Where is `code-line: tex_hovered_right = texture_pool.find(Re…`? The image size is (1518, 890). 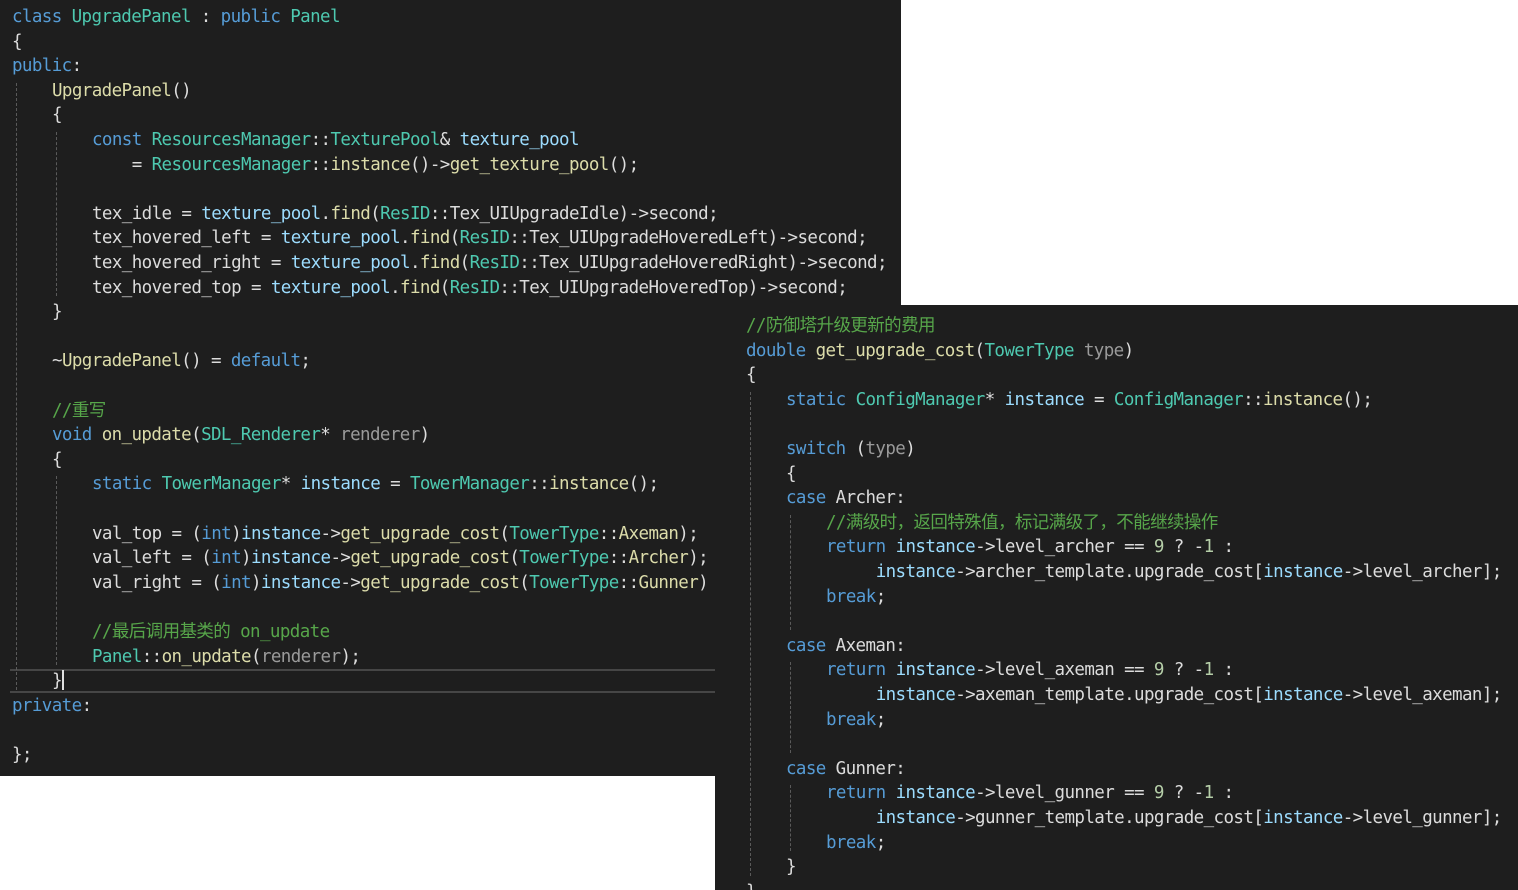 code-line: tex_hovered_right = texture_pool.find(Re… is located at coordinates (490, 263).